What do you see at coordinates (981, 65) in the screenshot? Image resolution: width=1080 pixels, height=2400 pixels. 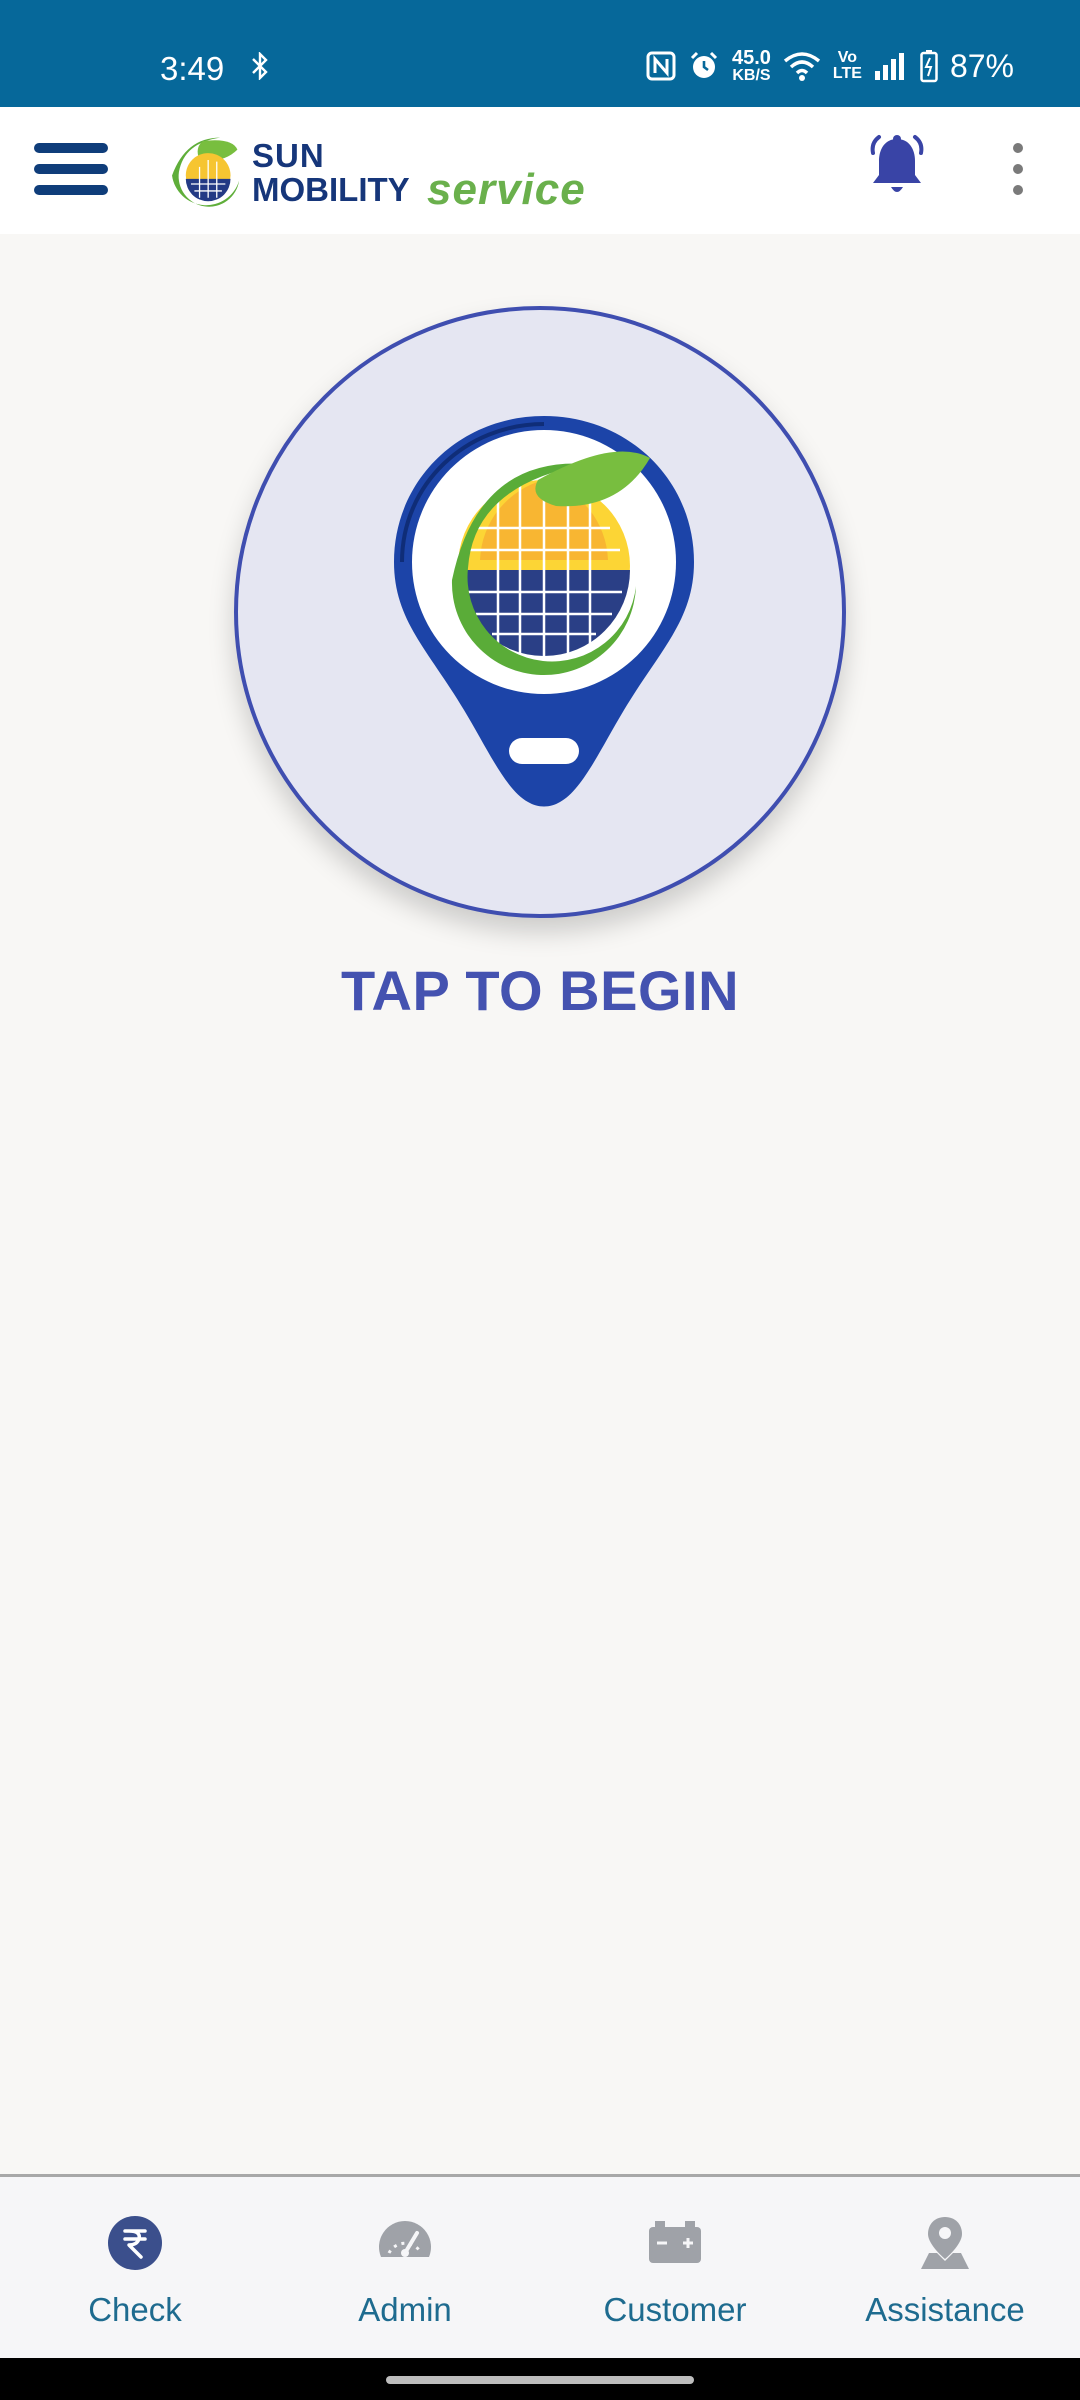 I see `battery-percent: 87%` at bounding box center [981, 65].